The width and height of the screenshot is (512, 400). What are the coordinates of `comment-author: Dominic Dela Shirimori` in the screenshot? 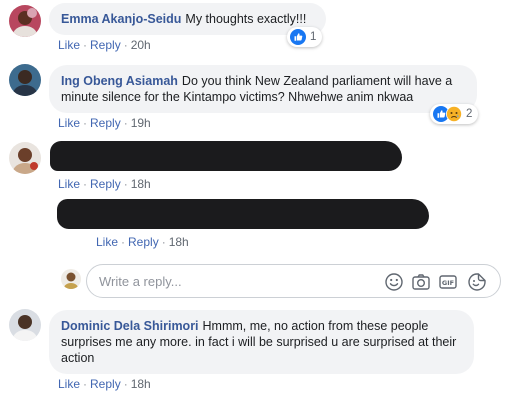 It's located at (130, 326).